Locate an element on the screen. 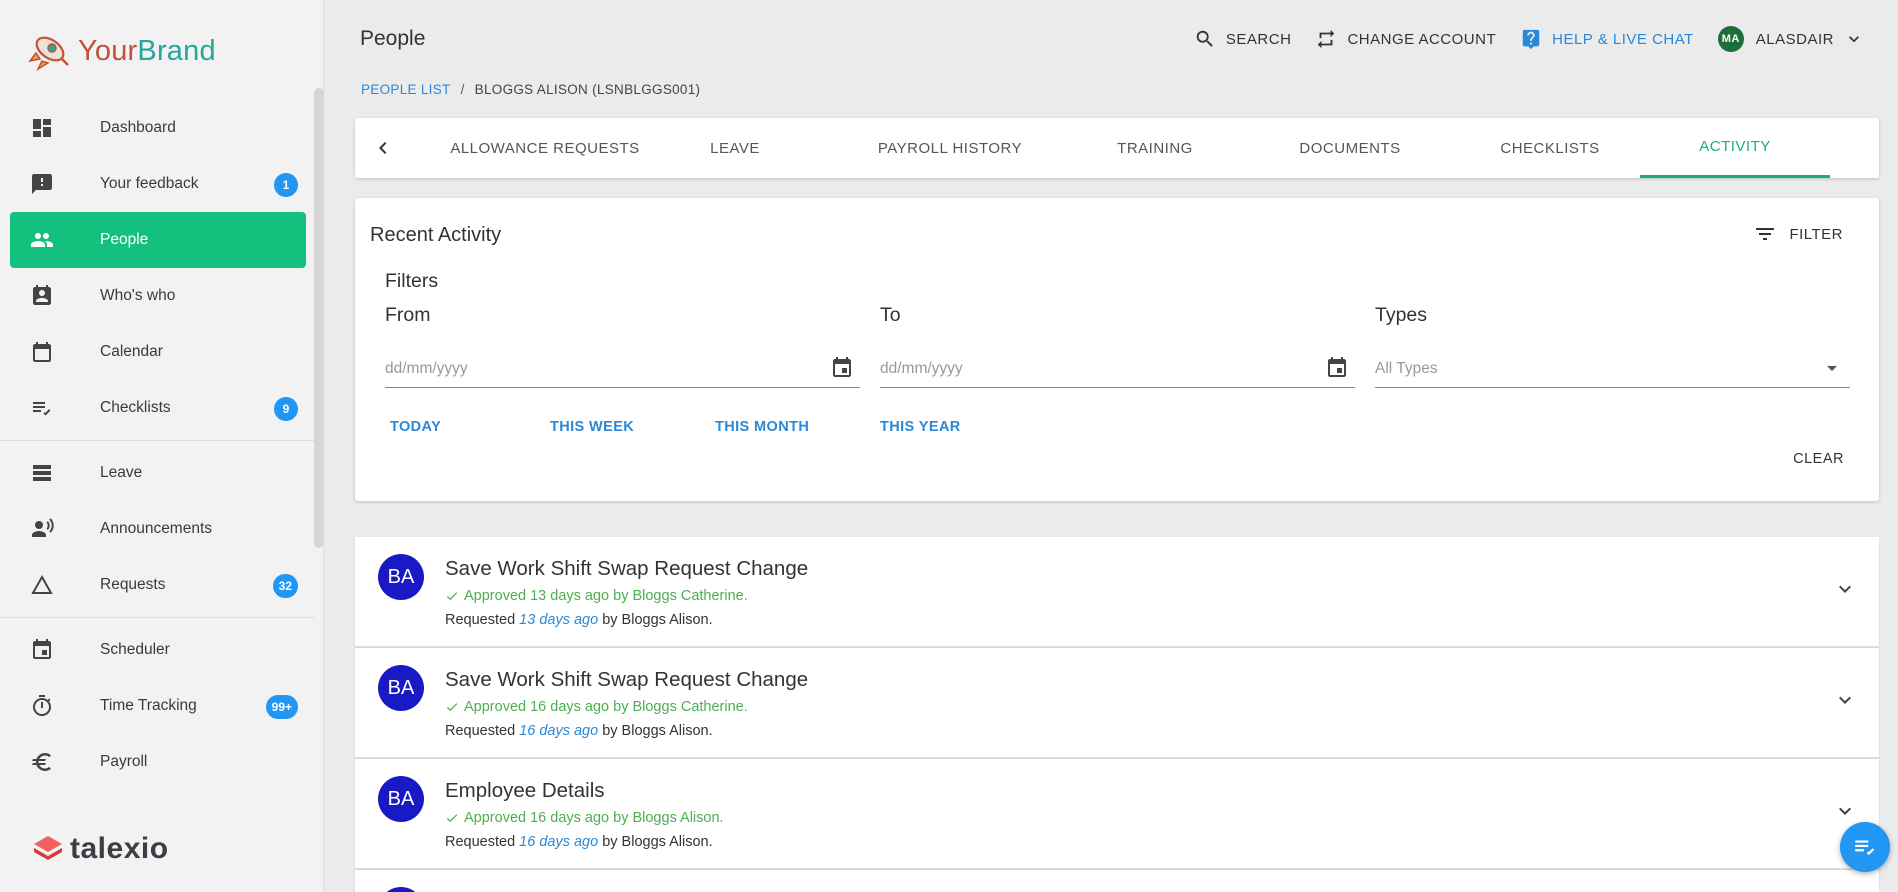 The width and height of the screenshot is (1898, 892). types-placeholder: All Types is located at coordinates (1406, 368).